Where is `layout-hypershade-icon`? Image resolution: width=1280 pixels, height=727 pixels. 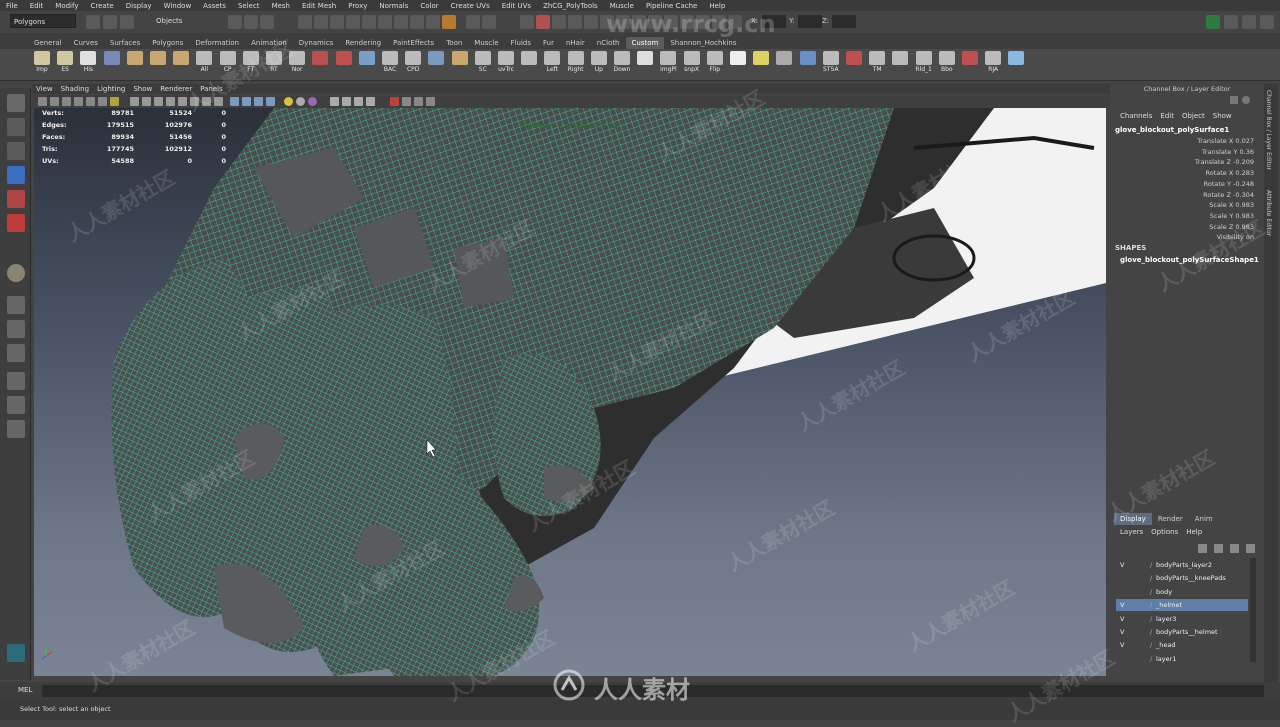 layout-hypershade-icon is located at coordinates (16, 405).